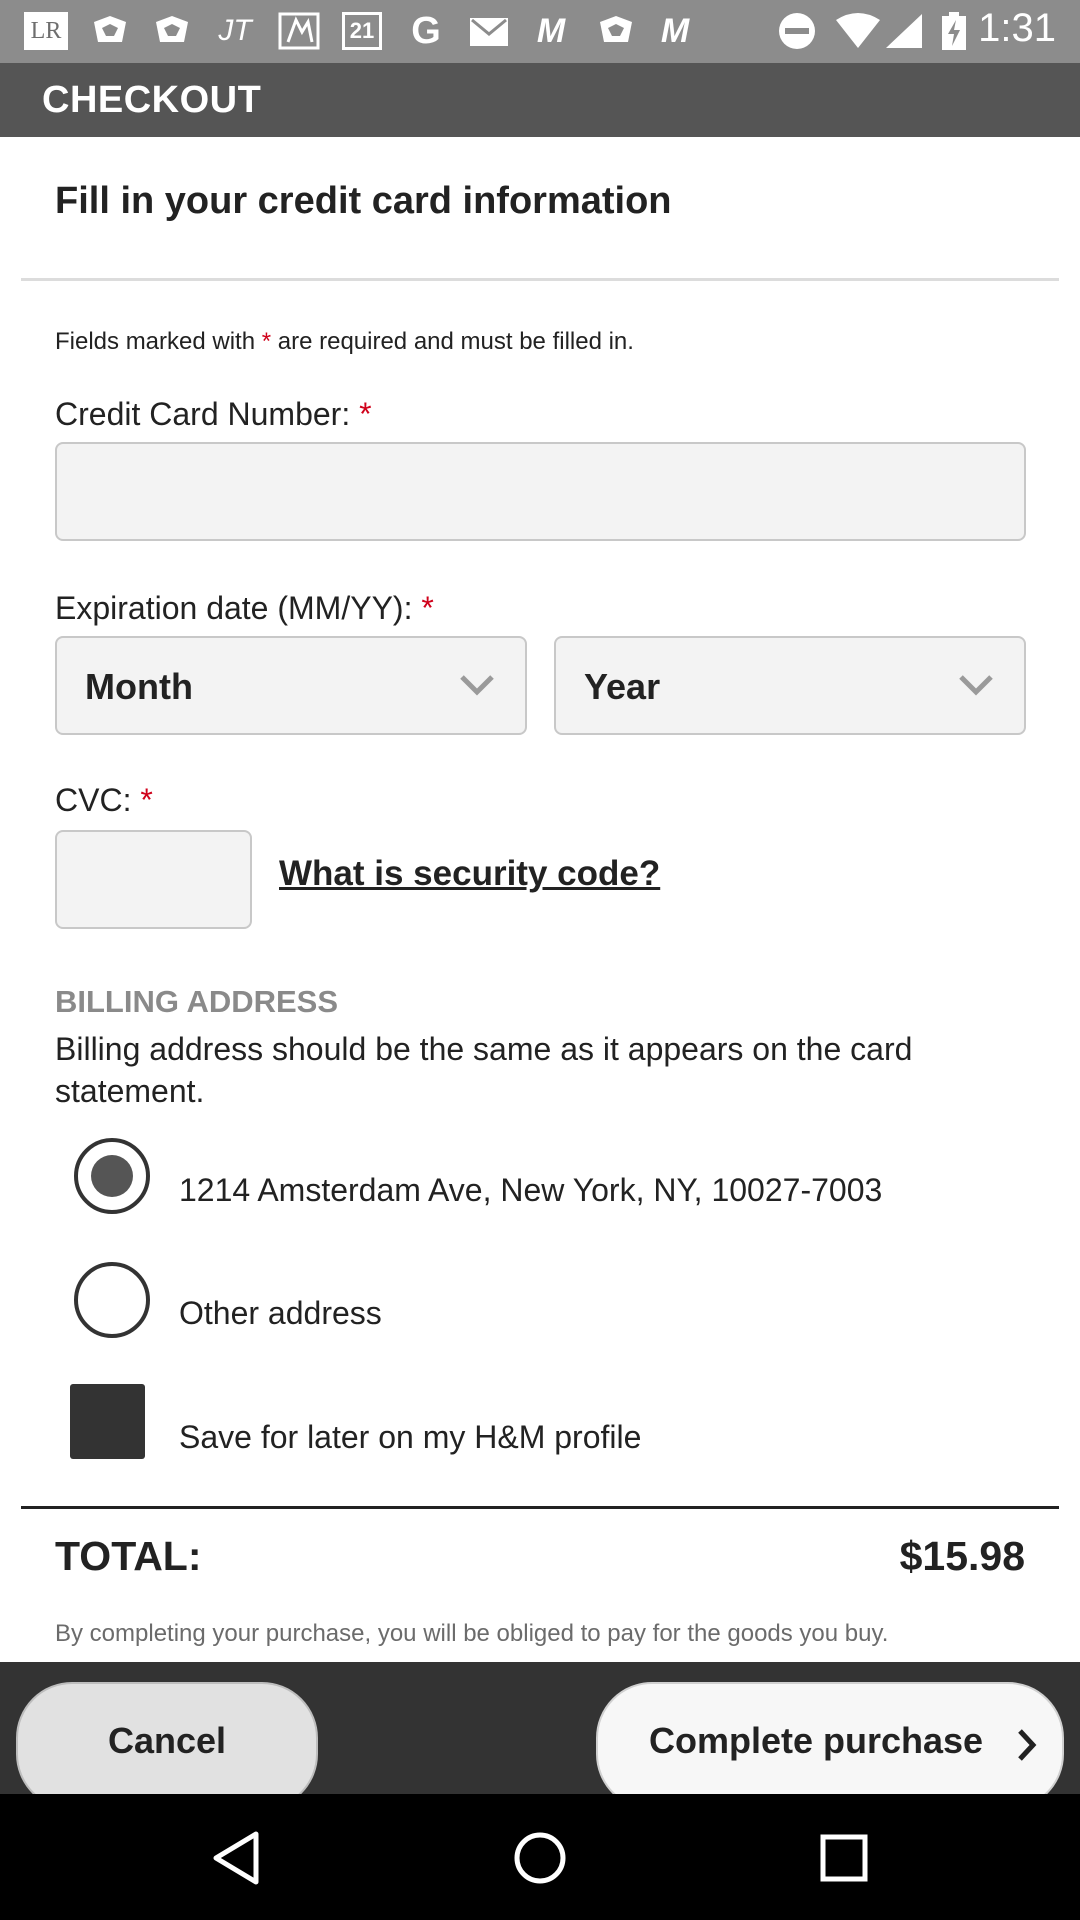 The height and width of the screenshot is (1920, 1080). I want to click on expiration-label: Expiration date (MM/YY): *, so click(244, 608).